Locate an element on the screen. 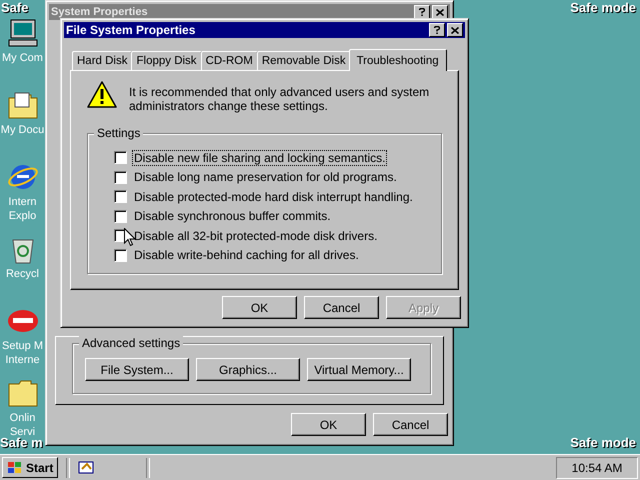  tab: Troubleshooting is located at coordinates (397, 60).